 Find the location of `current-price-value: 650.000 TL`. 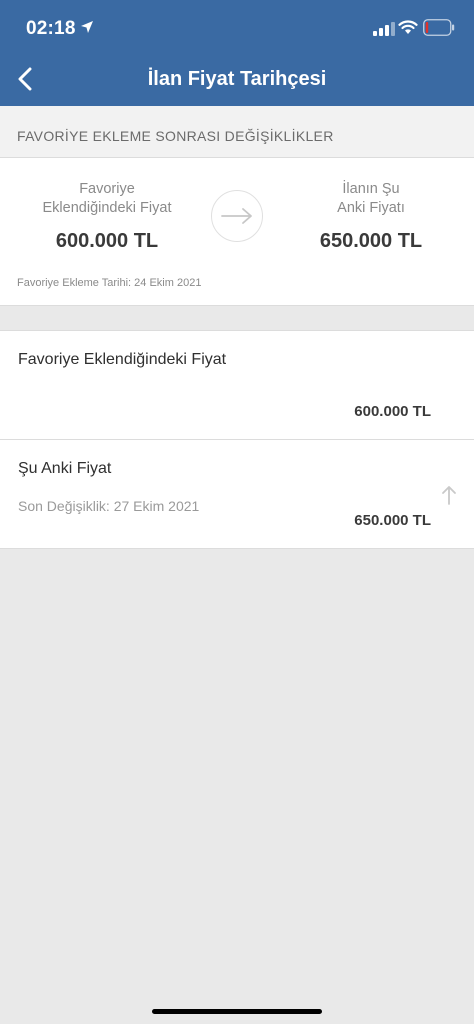

current-price-value: 650.000 TL is located at coordinates (371, 241).